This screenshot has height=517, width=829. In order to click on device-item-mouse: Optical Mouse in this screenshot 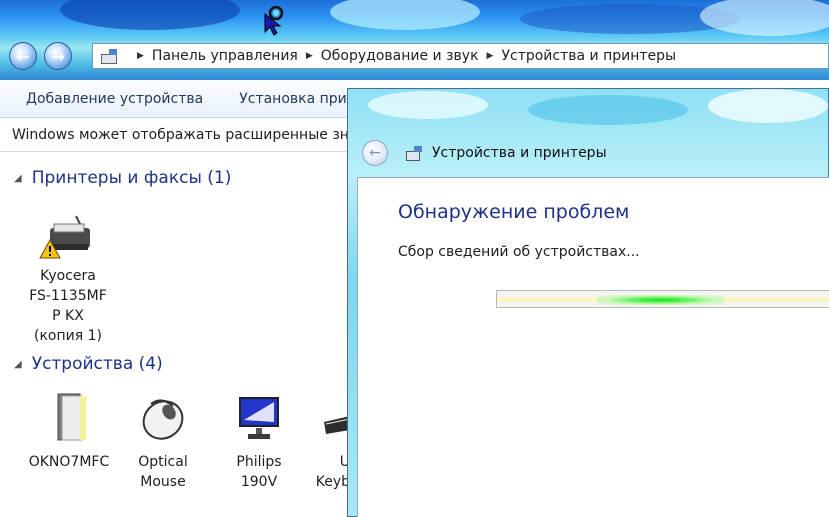, I will do `click(163, 441)`.